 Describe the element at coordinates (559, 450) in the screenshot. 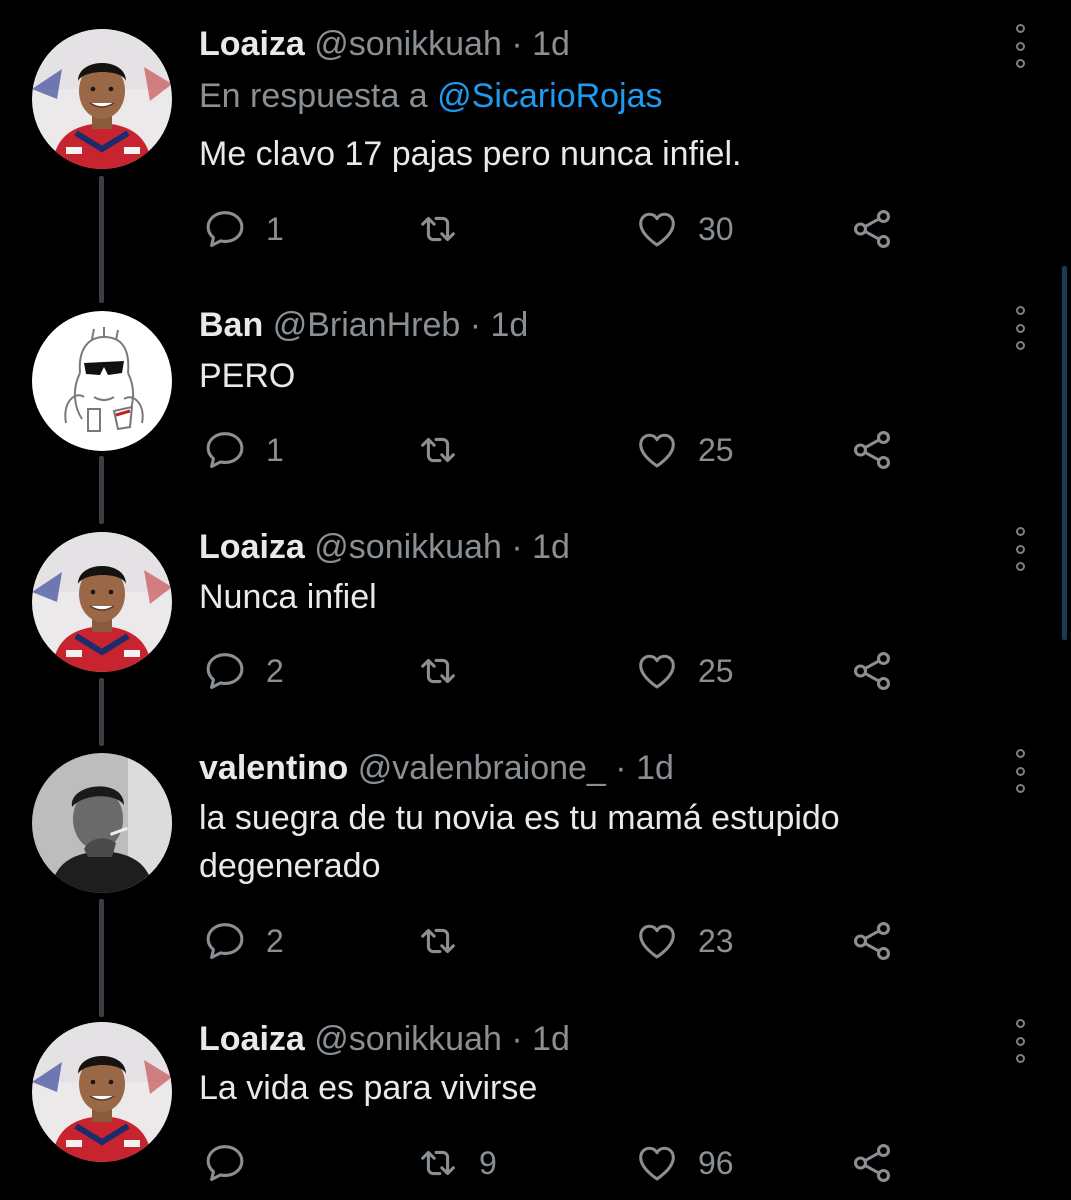

I see `tweet-actions: 1 25` at that location.